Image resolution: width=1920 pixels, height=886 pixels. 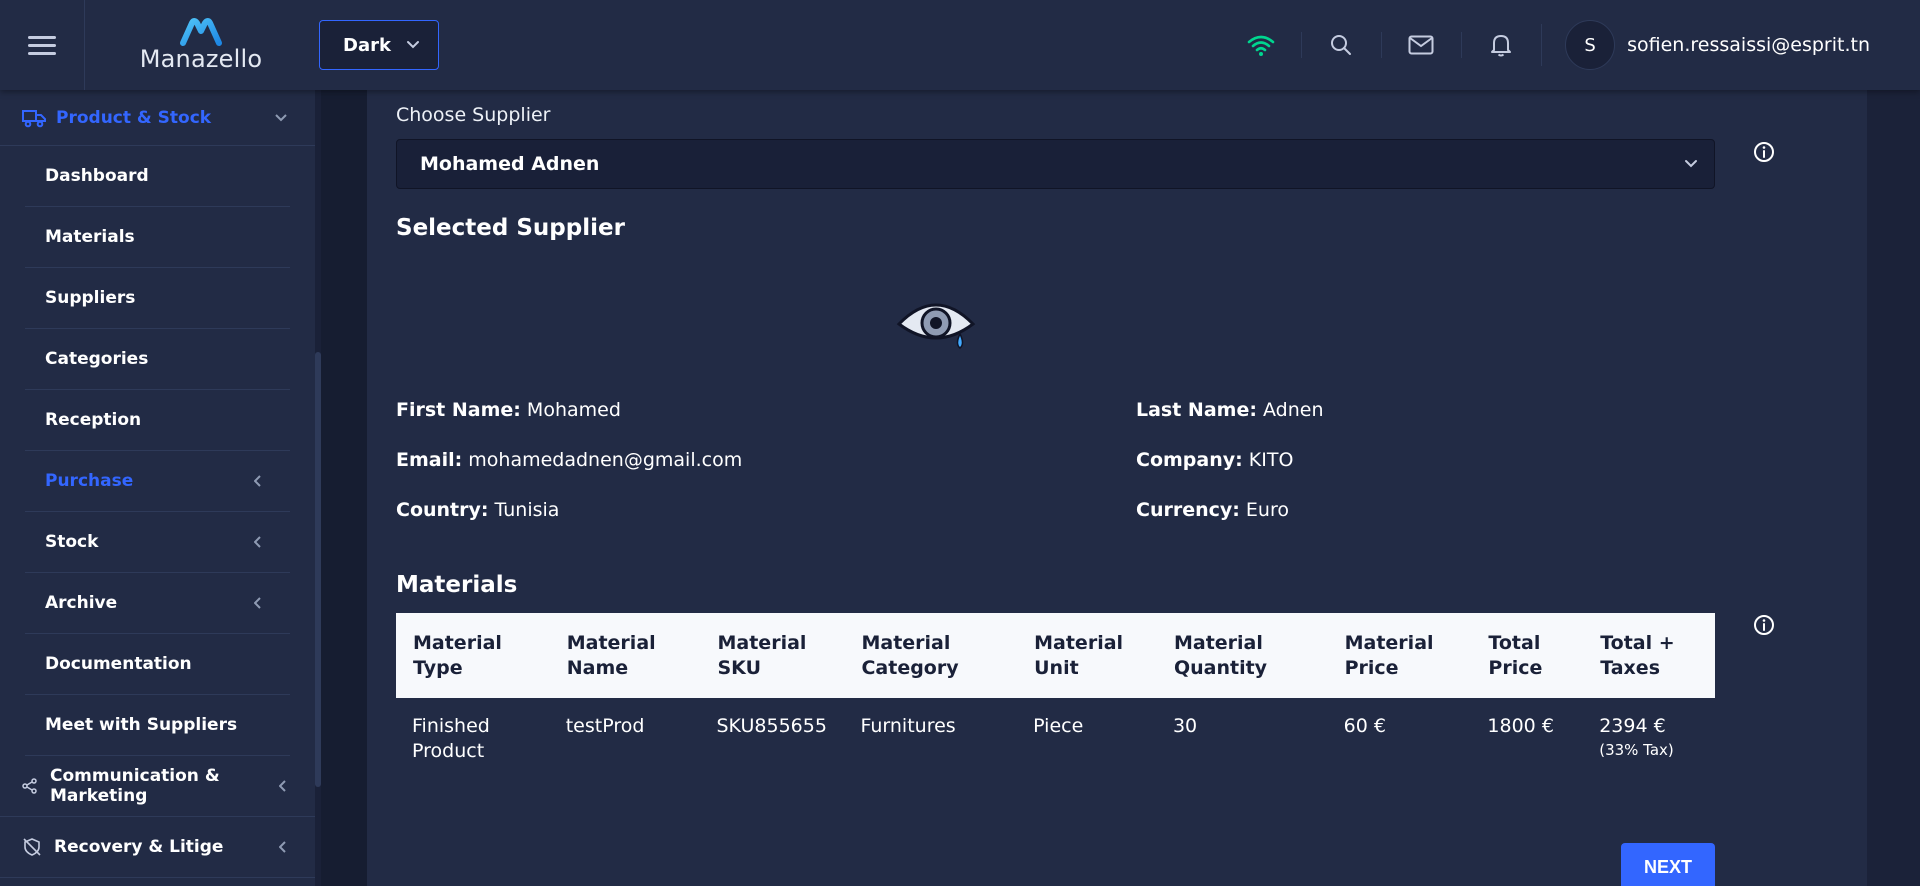 I want to click on sidebar-scrollbar, so click(x=318, y=488).